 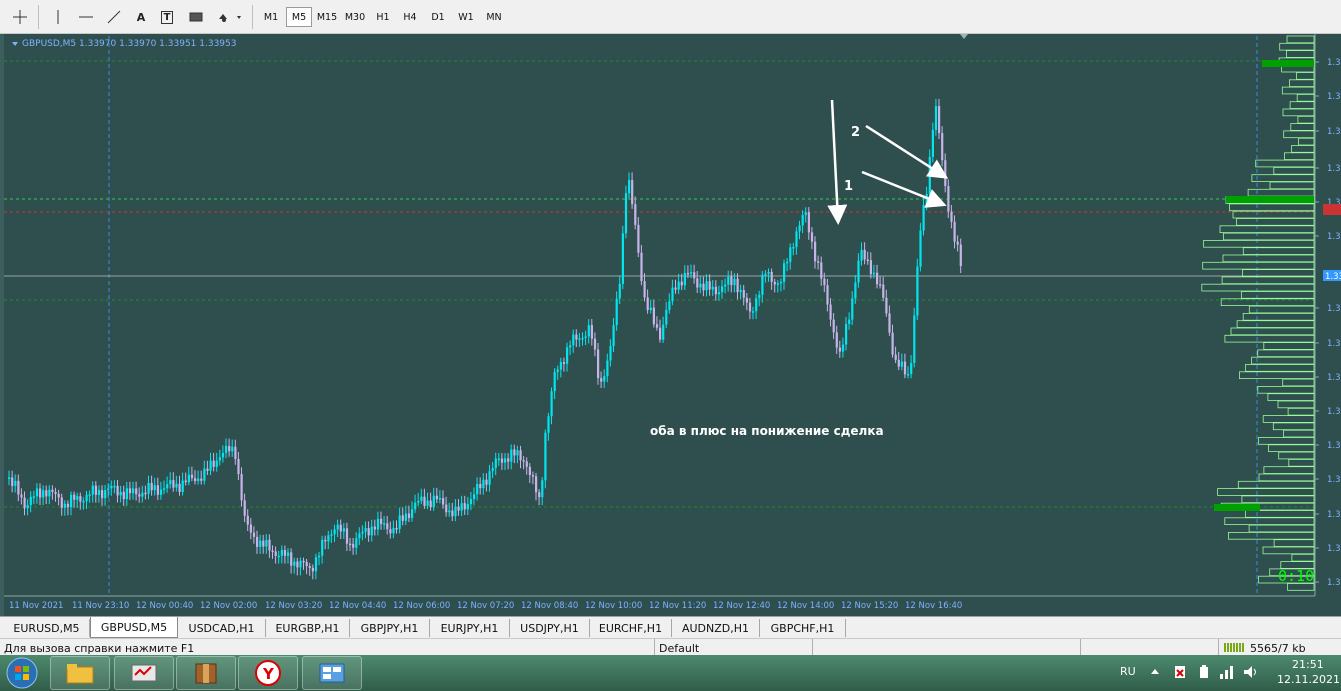 I want to click on text-label-icon: T, so click(x=167, y=17).